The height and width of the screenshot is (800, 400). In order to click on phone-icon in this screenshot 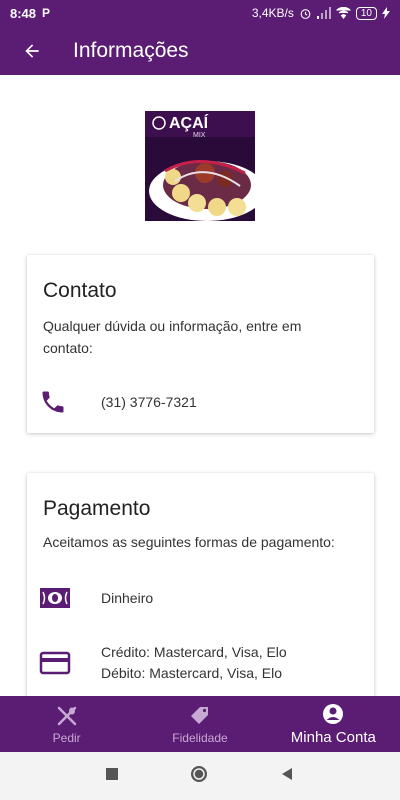, I will do `click(53, 404)`.